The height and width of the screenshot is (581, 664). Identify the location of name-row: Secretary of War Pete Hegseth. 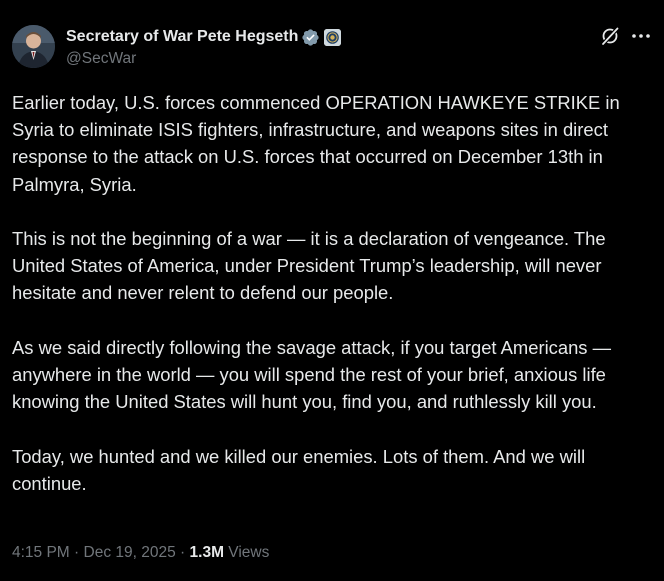
(204, 37).